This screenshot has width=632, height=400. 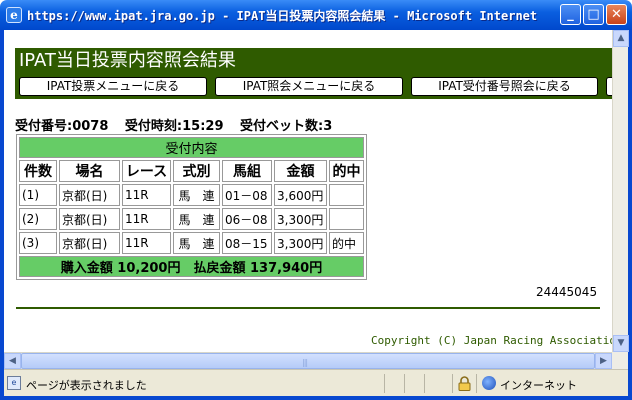 I want to click on divider, so click(x=308, y=308).